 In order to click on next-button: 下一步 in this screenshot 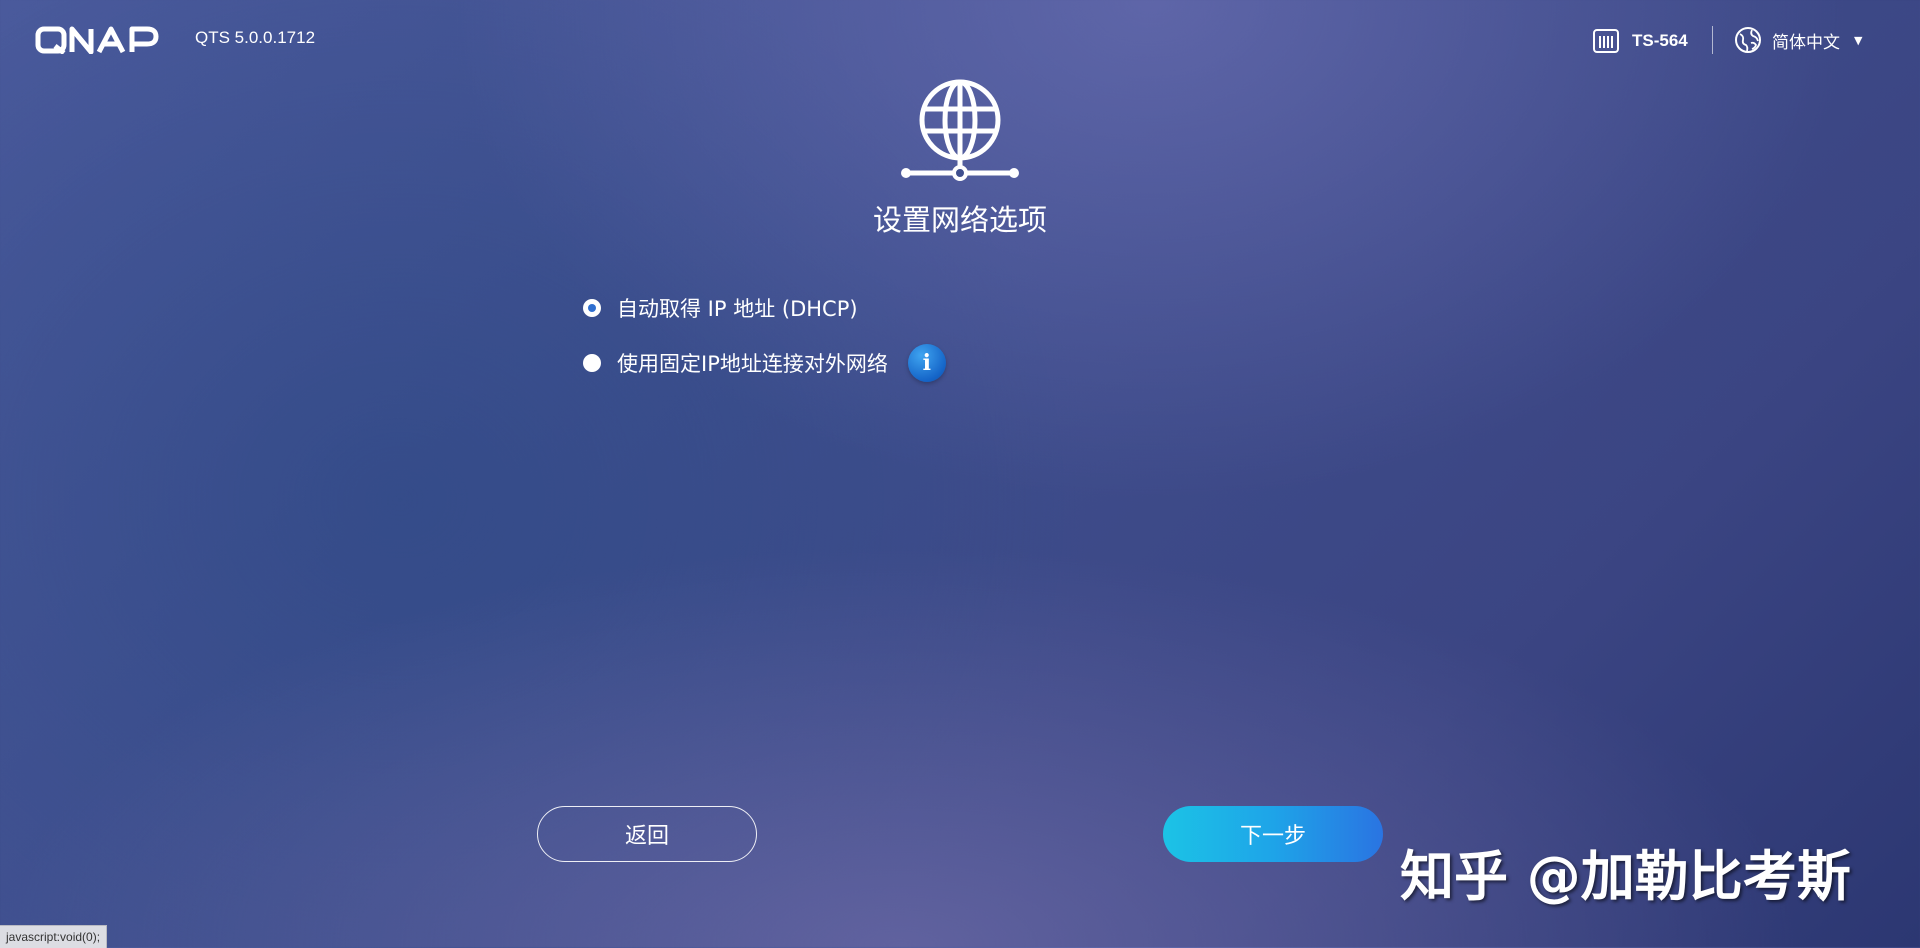, I will do `click(1273, 834)`.